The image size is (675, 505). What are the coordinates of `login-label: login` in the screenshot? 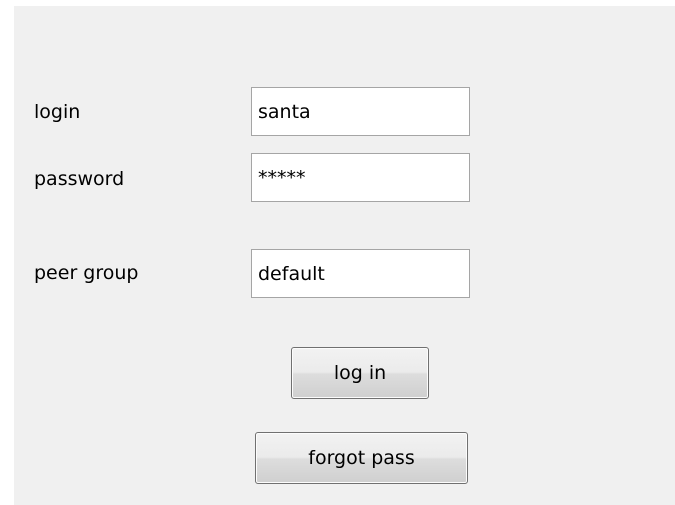 It's located at (57, 112).